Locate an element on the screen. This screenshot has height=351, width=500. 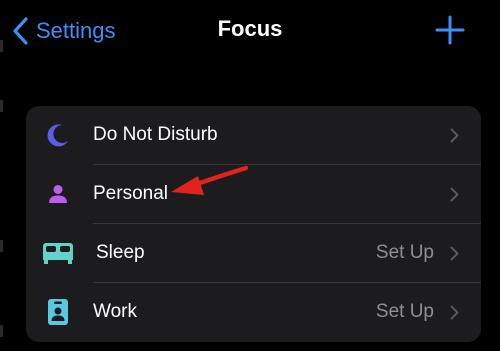
annotation-arrow-icon is located at coordinates (210, 180).